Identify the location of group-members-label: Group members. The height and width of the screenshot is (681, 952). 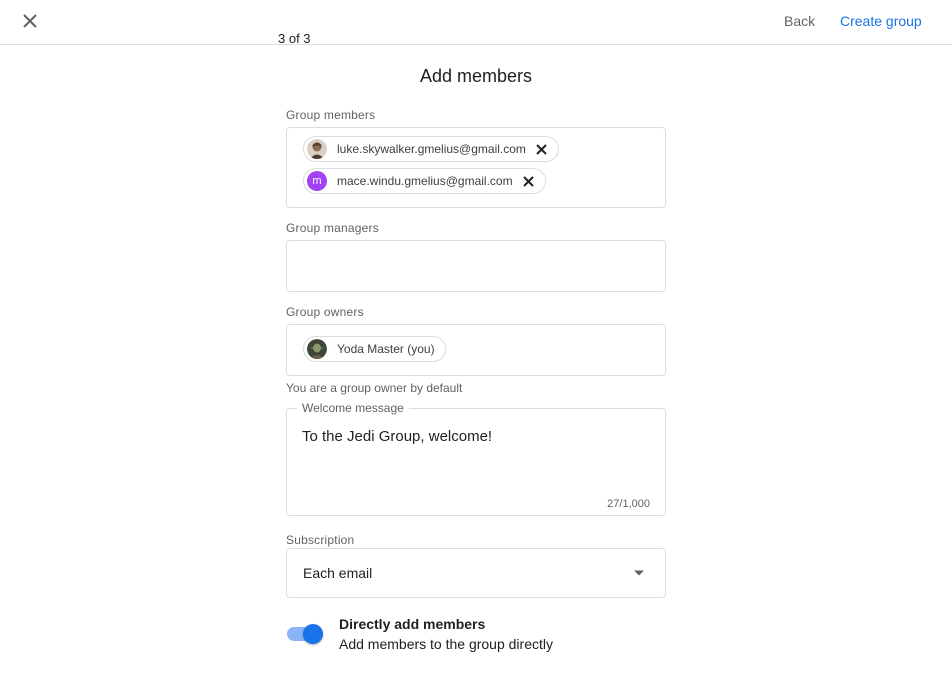
(331, 115).